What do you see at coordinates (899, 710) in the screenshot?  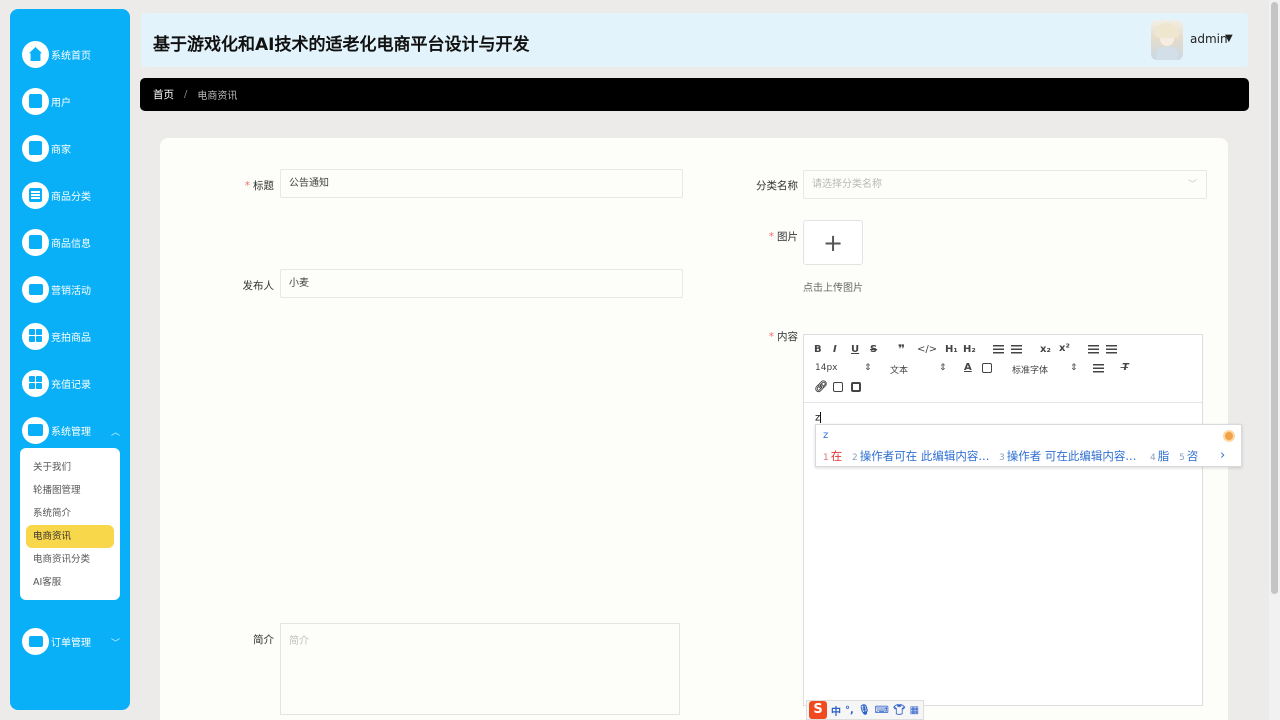 I see `skin-icon: 👕︎` at bounding box center [899, 710].